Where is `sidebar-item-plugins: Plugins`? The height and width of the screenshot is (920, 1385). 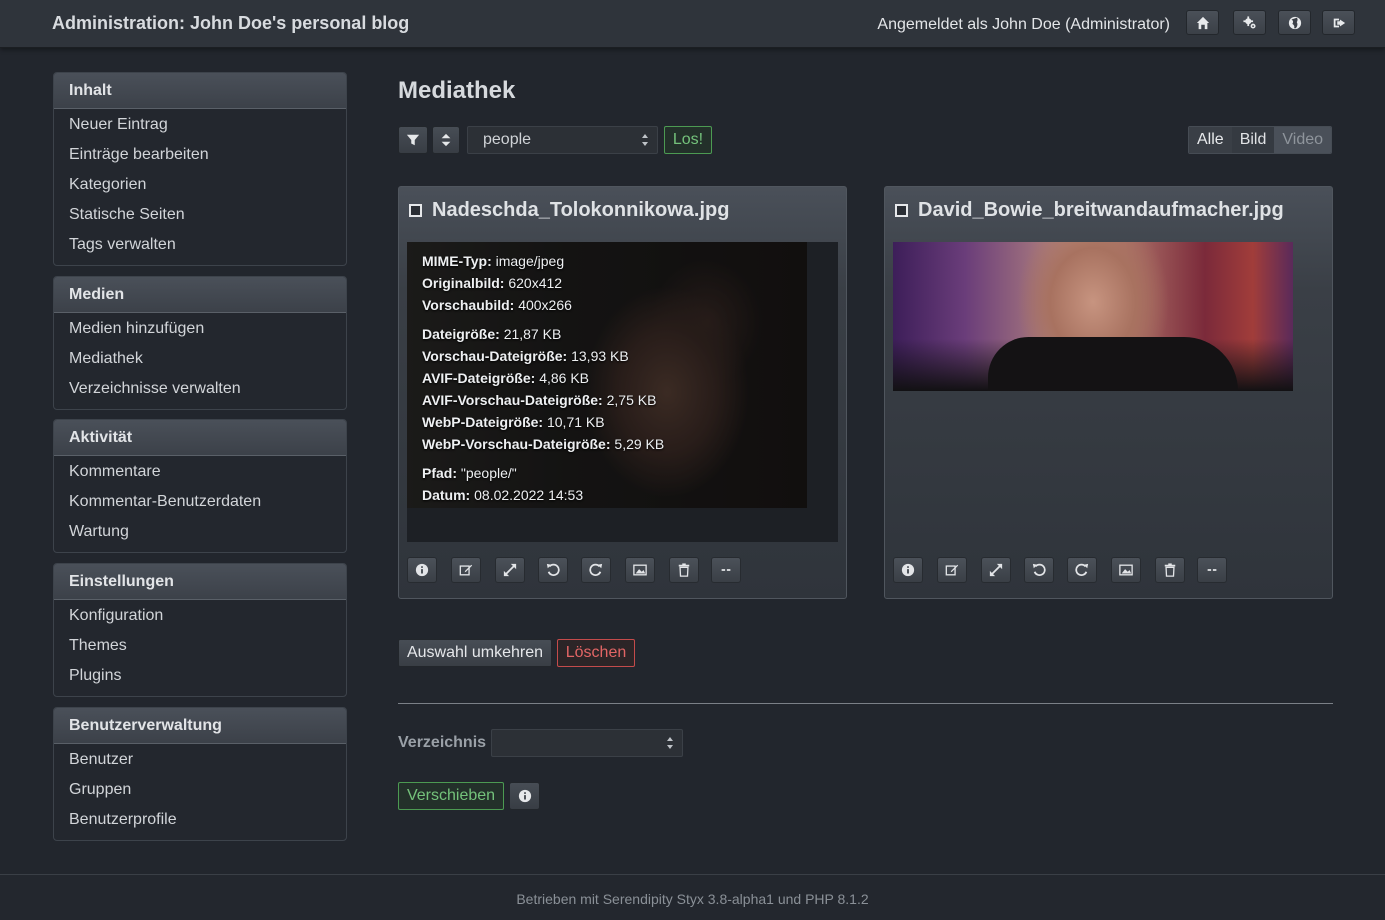
sidebar-item-plugins: Plugins is located at coordinates (200, 677).